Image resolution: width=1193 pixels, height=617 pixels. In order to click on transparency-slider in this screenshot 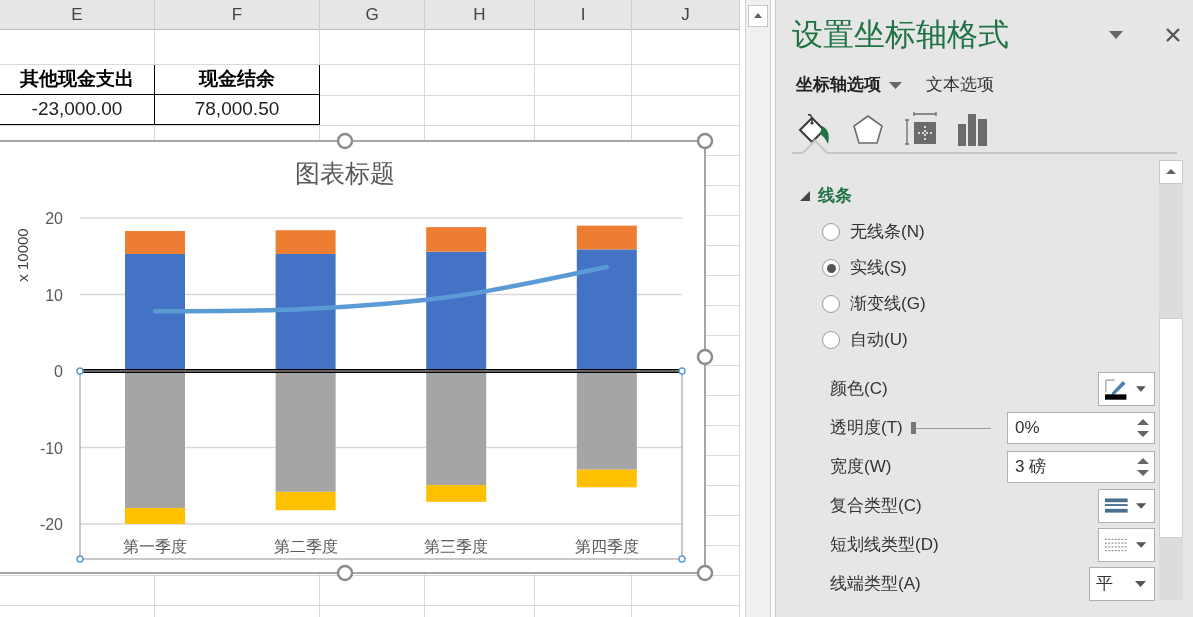, I will do `click(950, 428)`.